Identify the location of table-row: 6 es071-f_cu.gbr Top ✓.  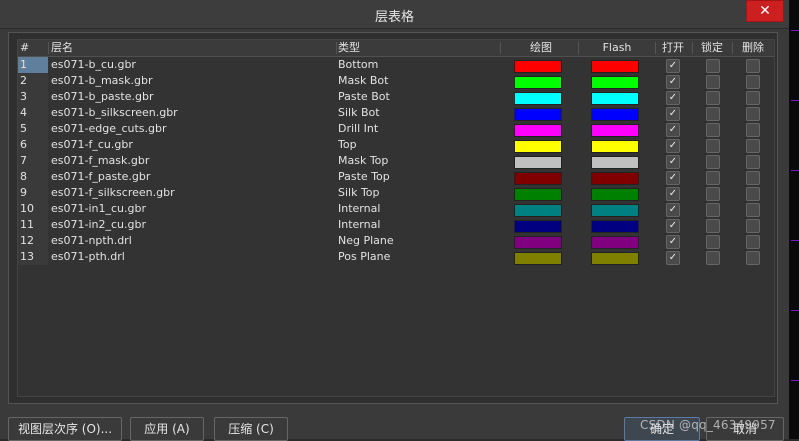
(396, 145).